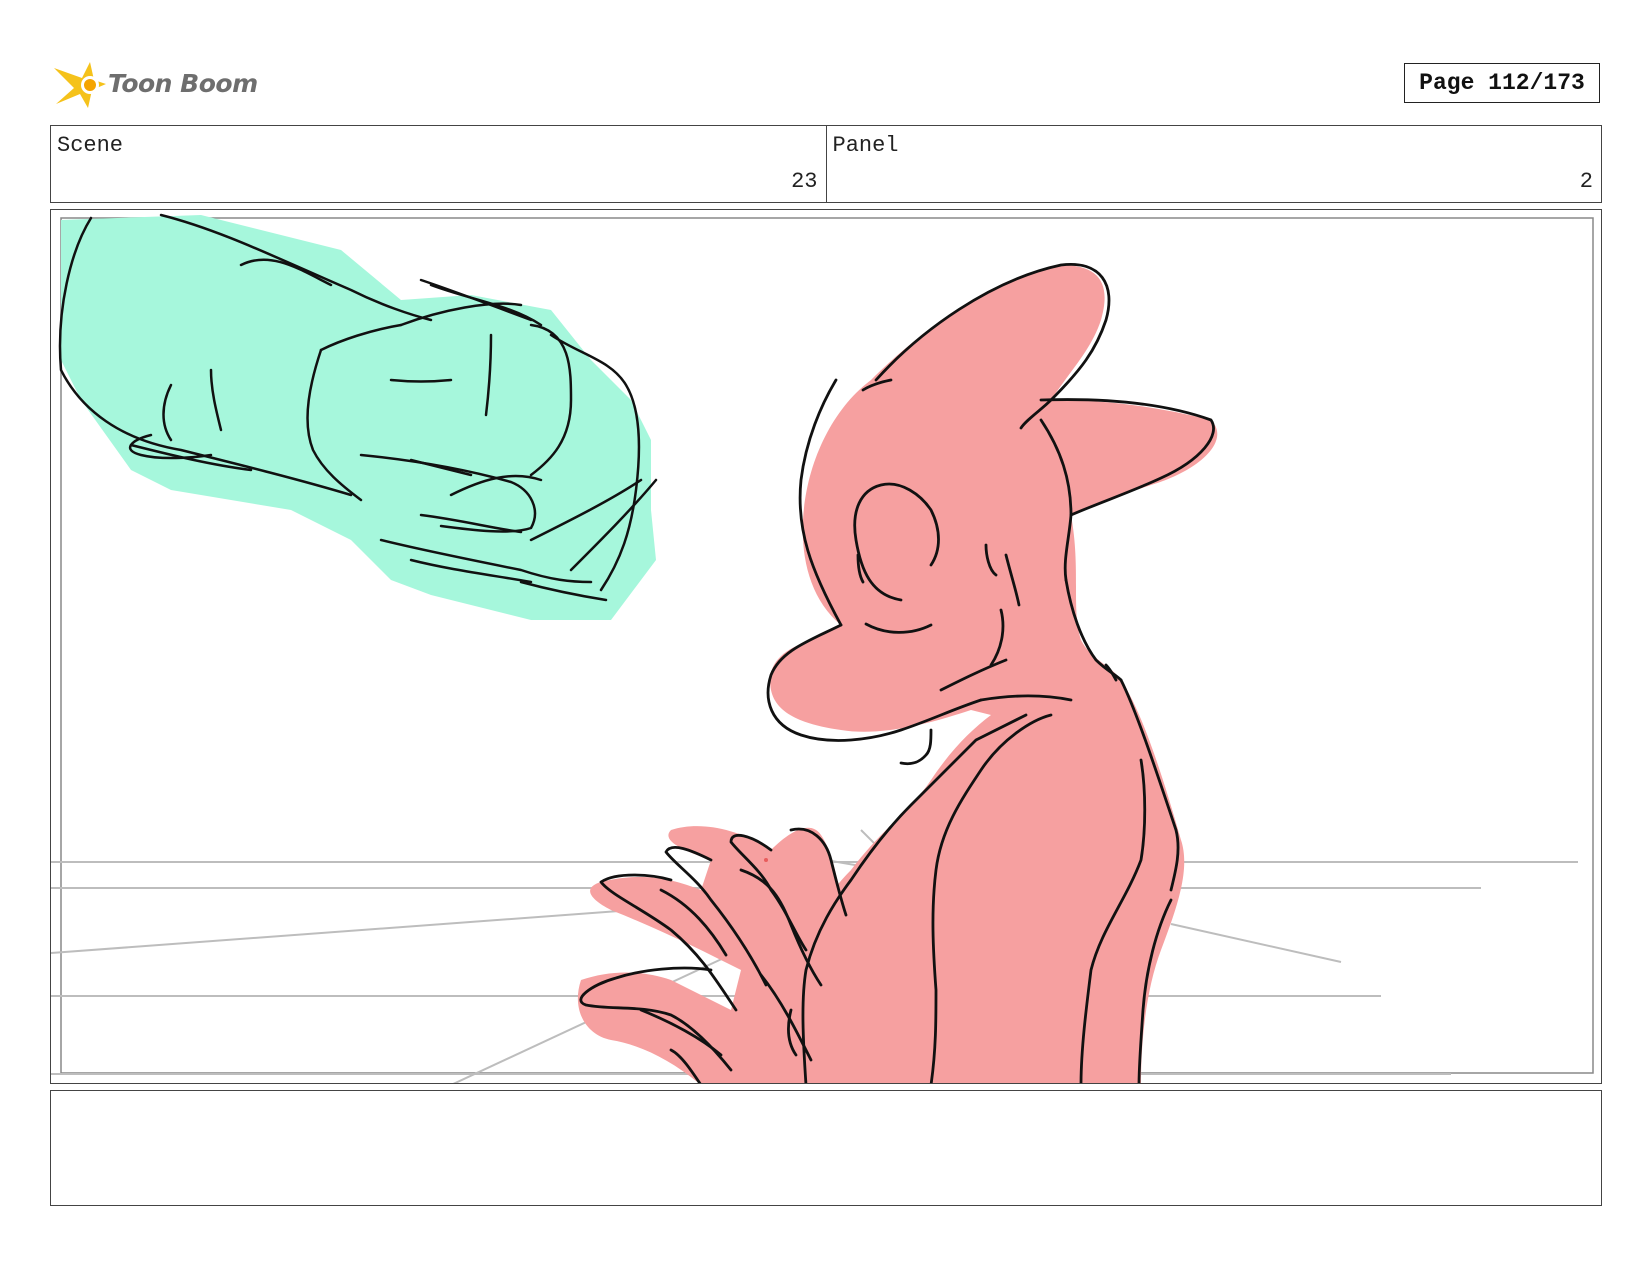  I want to click on panel-notes-box, so click(826, 1148).